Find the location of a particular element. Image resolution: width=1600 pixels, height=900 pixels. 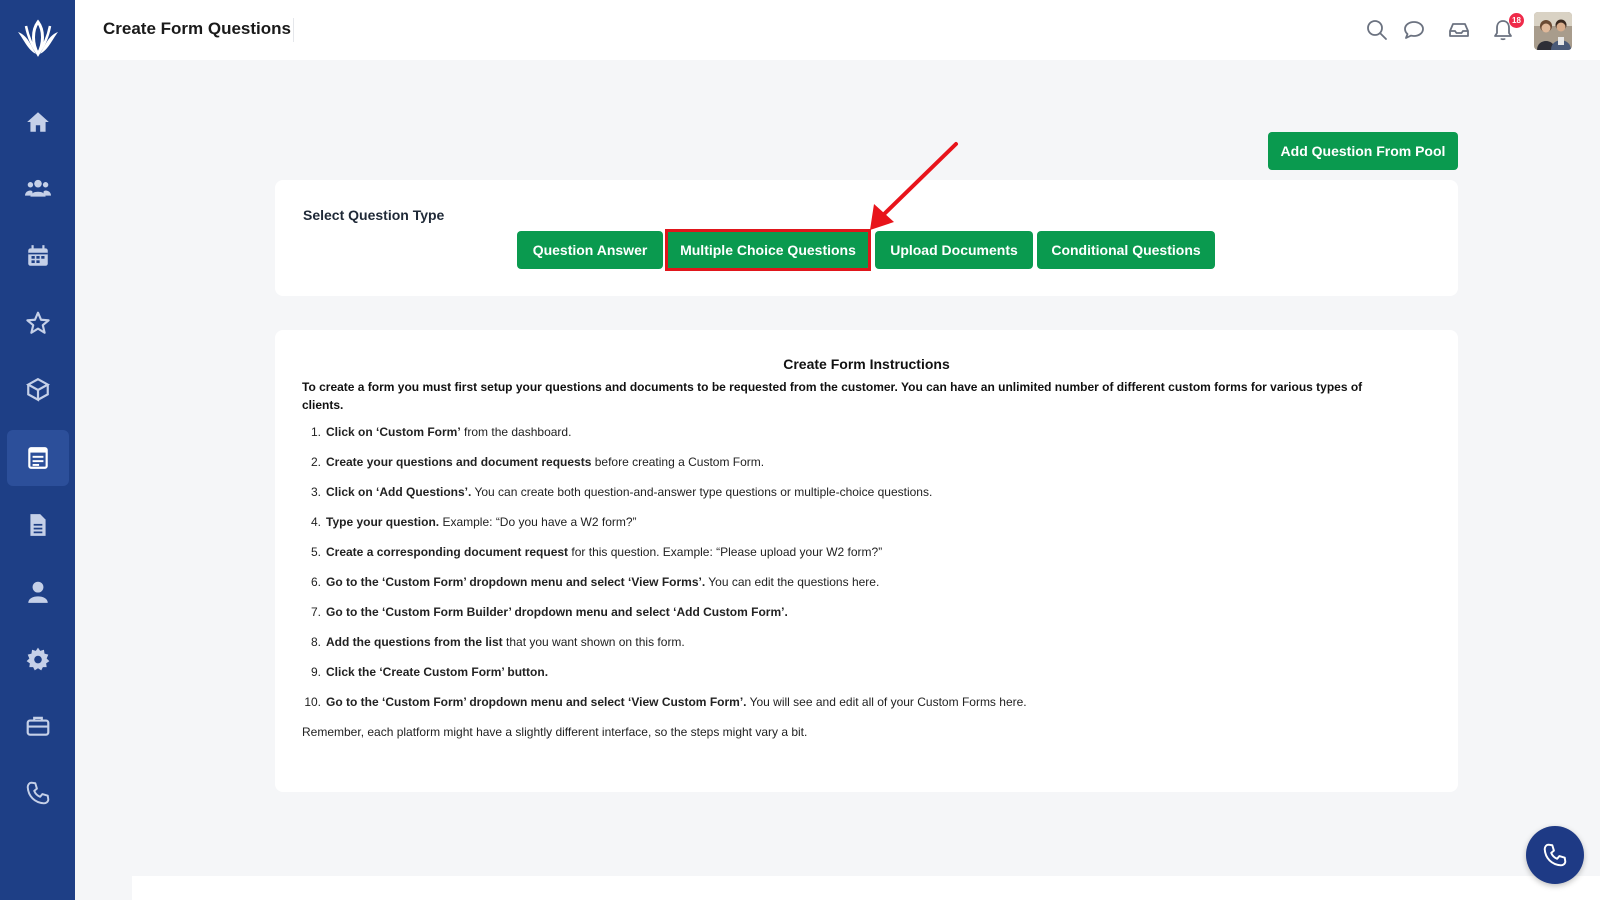

sidebar-item-documents is located at coordinates (38, 525).